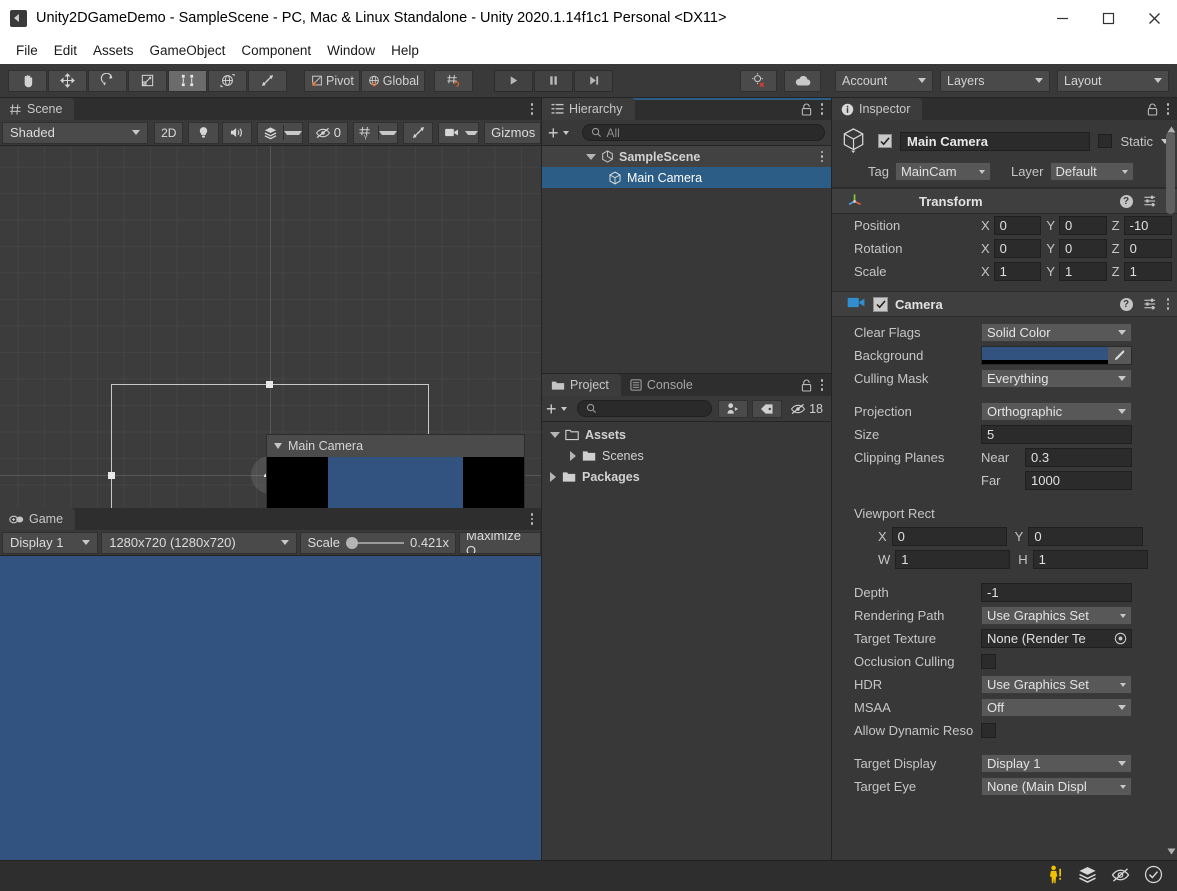  What do you see at coordinates (1056, 411) in the screenshot?
I see `projection-dropdown: Orthographic` at bounding box center [1056, 411].